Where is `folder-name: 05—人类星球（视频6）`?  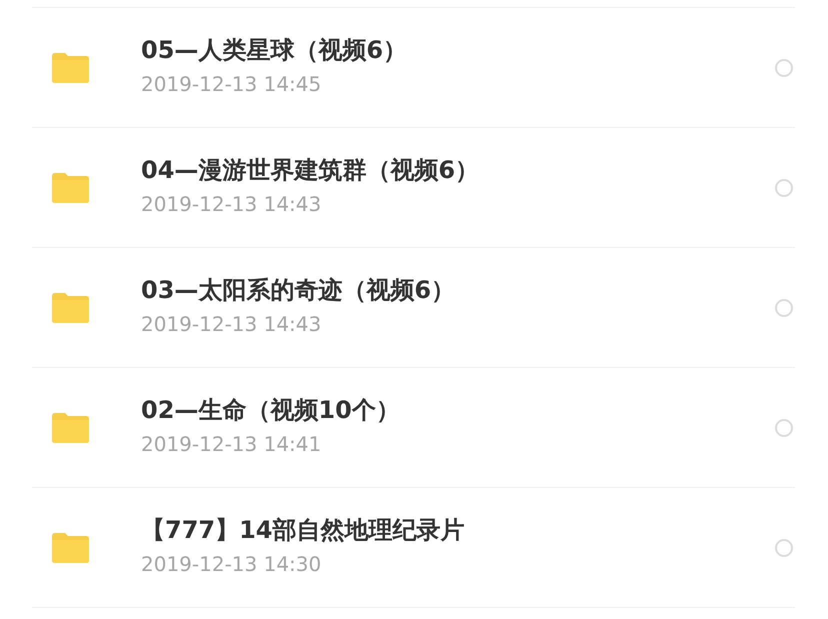 folder-name: 05—人类星球（视频6） is located at coordinates (458, 50).